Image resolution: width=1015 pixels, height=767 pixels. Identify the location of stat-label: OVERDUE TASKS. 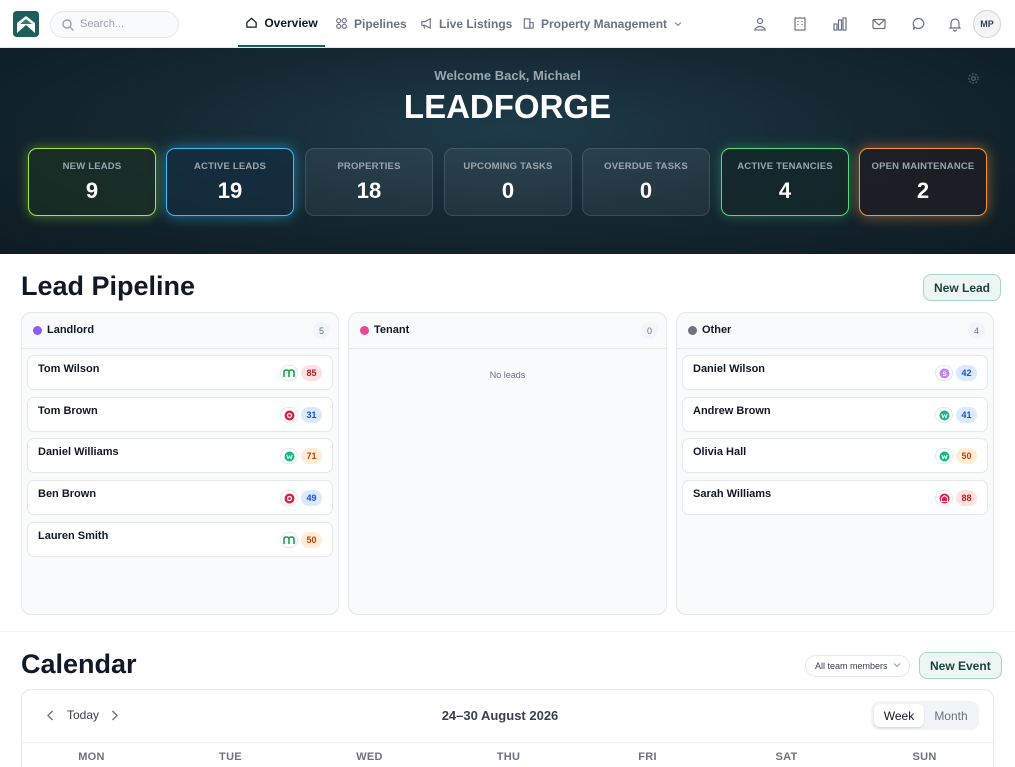
(646, 166).